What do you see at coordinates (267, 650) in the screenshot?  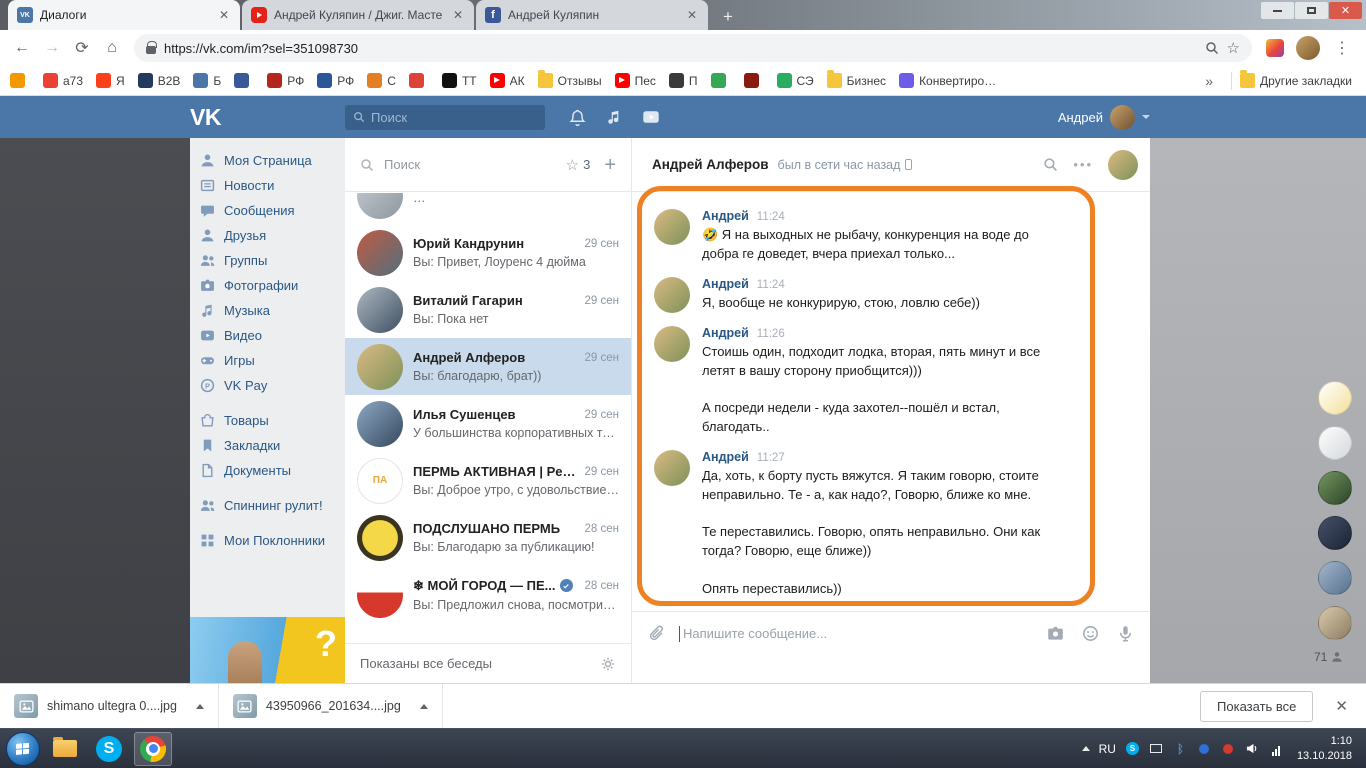 I see `ad-banner: ?` at bounding box center [267, 650].